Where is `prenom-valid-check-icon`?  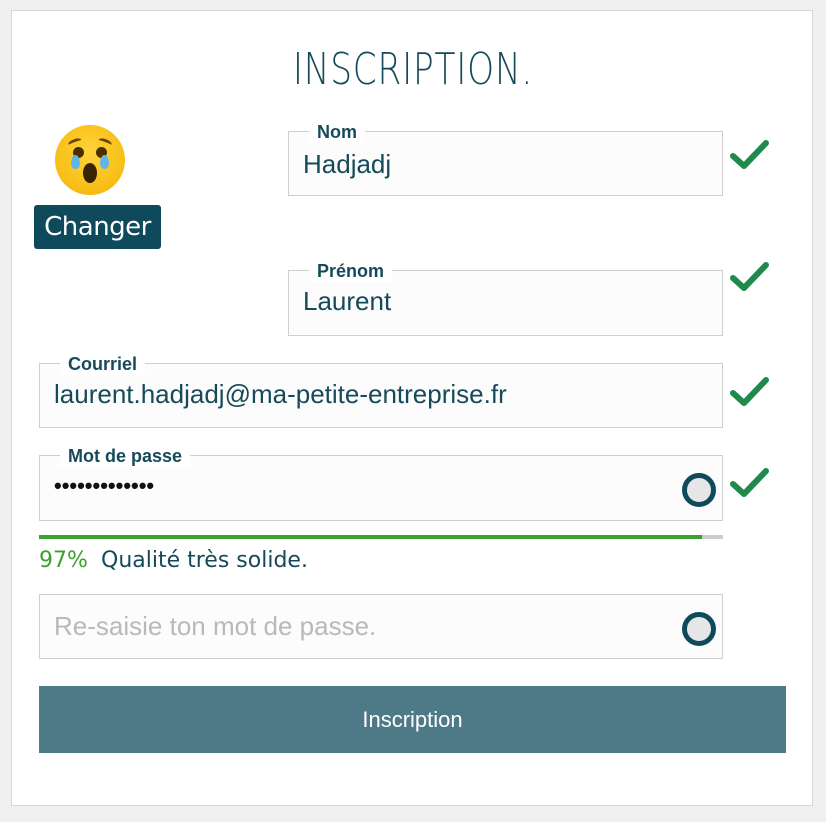 prenom-valid-check-icon is located at coordinates (749, 276).